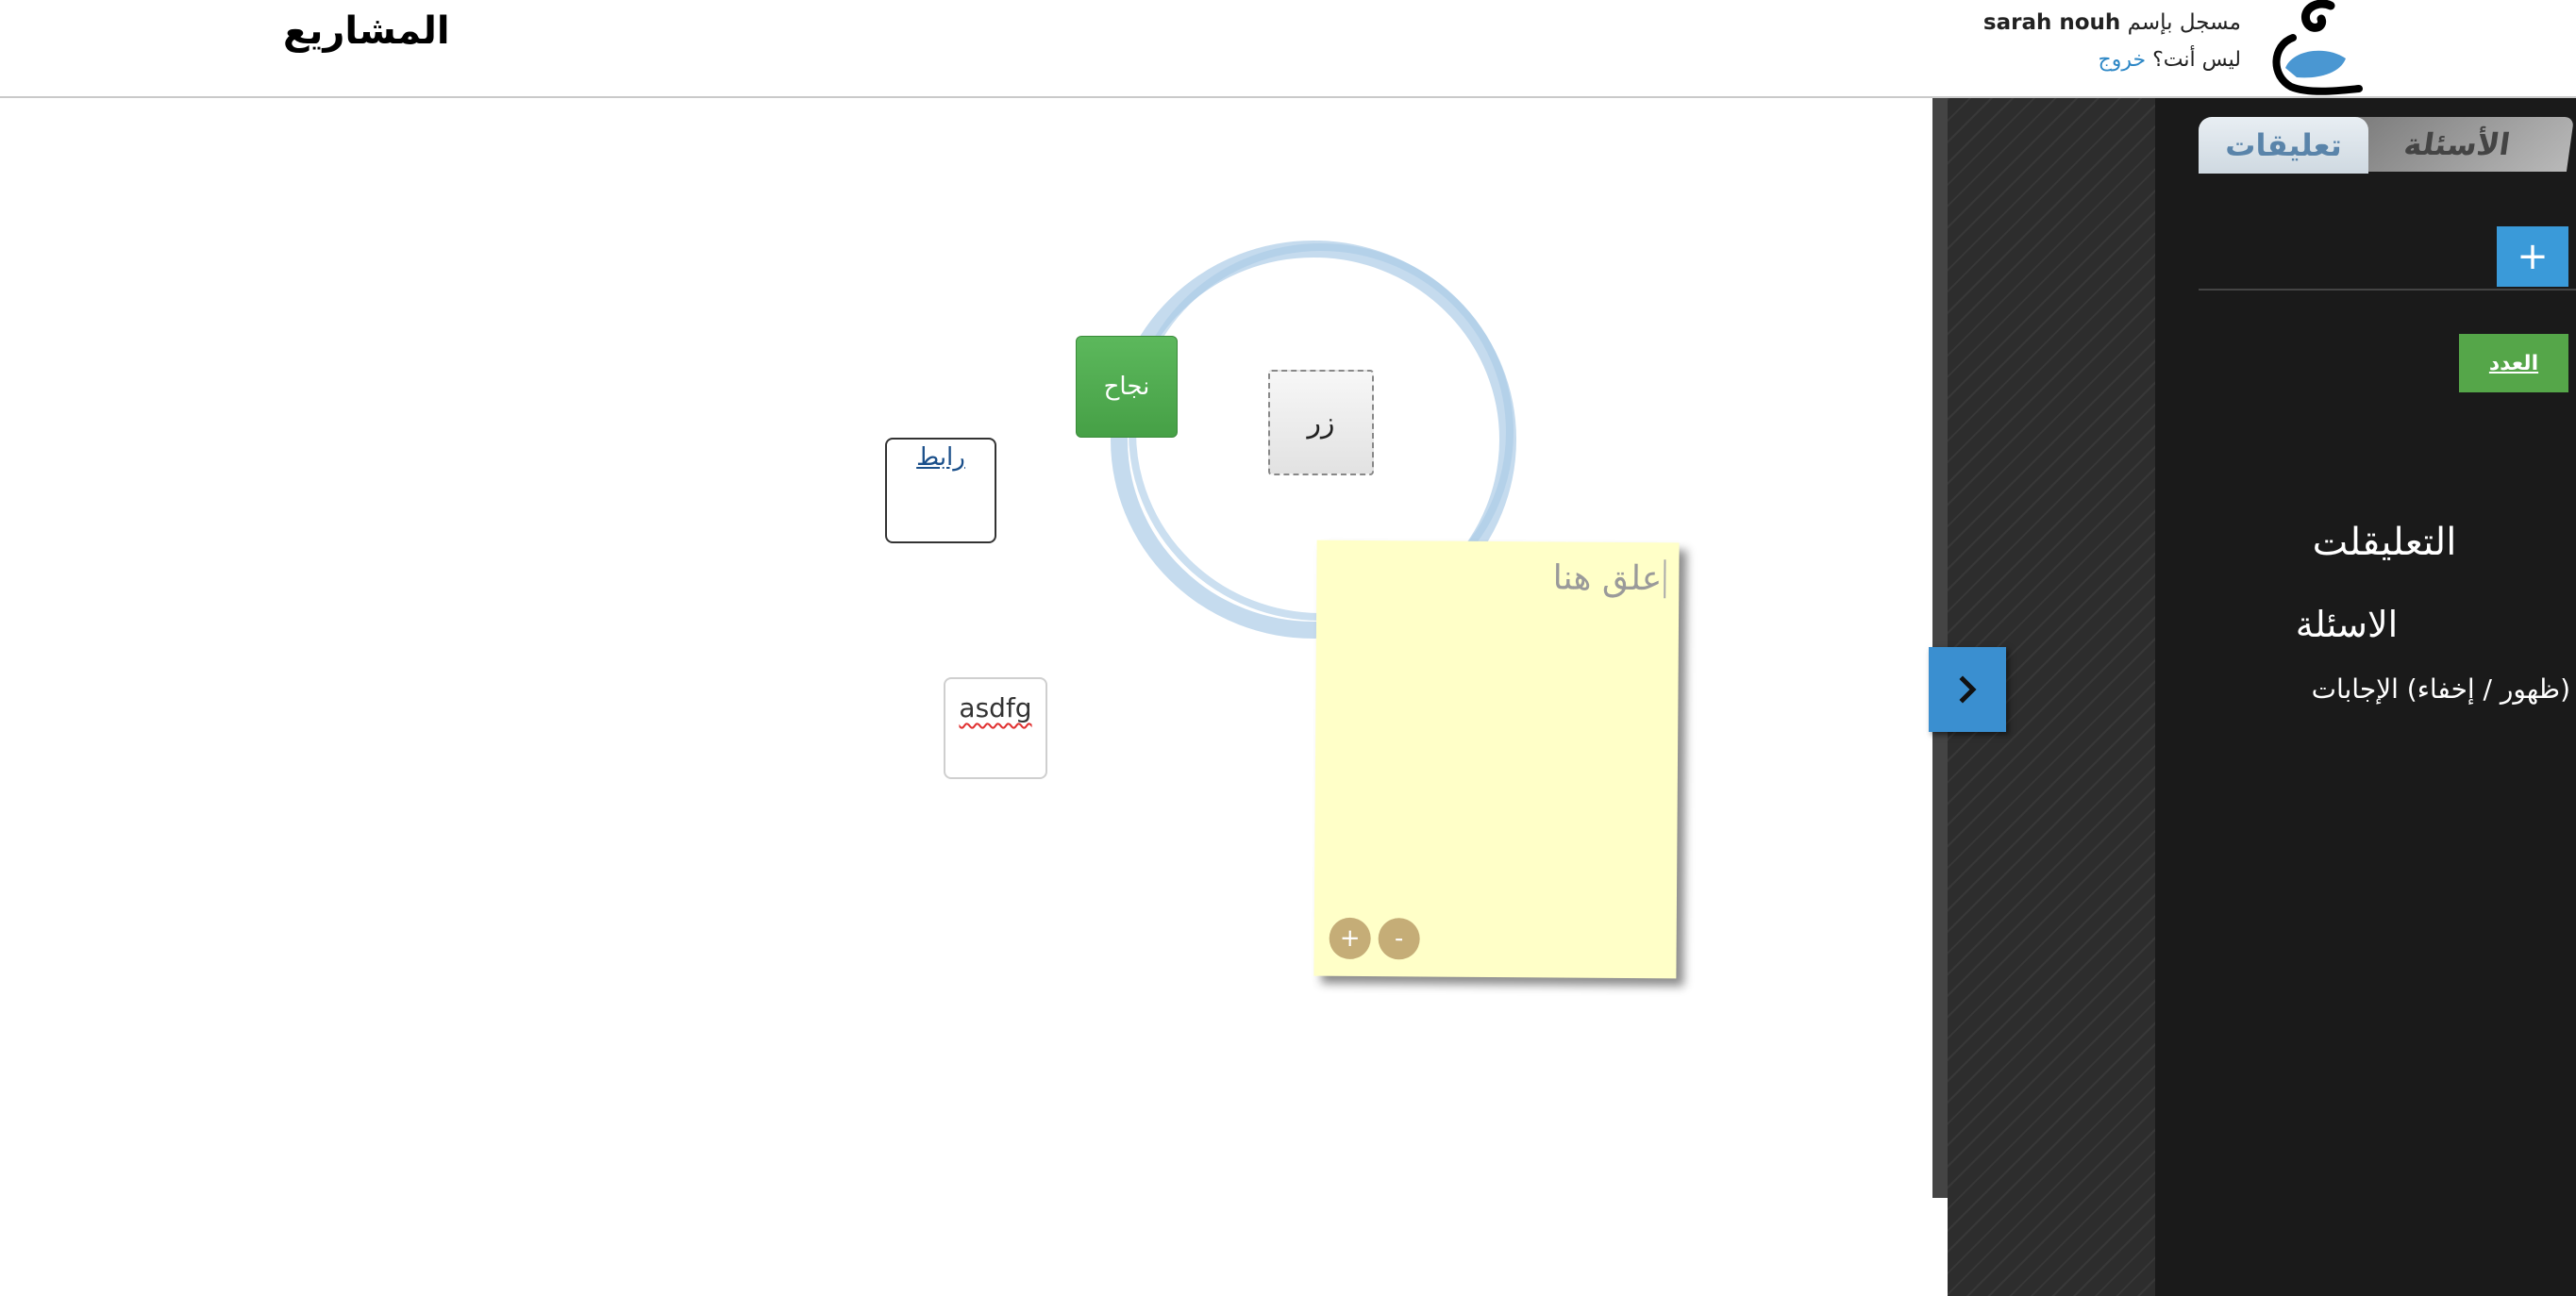 This screenshot has width=2576, height=1296. I want to click on collapse-panel-button, so click(1967, 689).